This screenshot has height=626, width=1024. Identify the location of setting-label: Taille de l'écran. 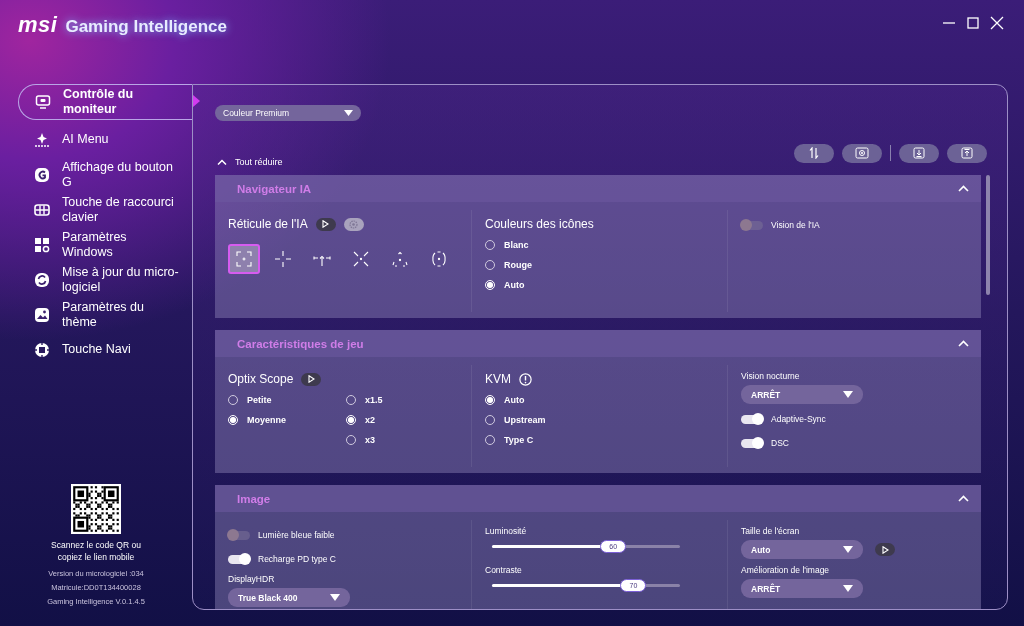
(771, 531).